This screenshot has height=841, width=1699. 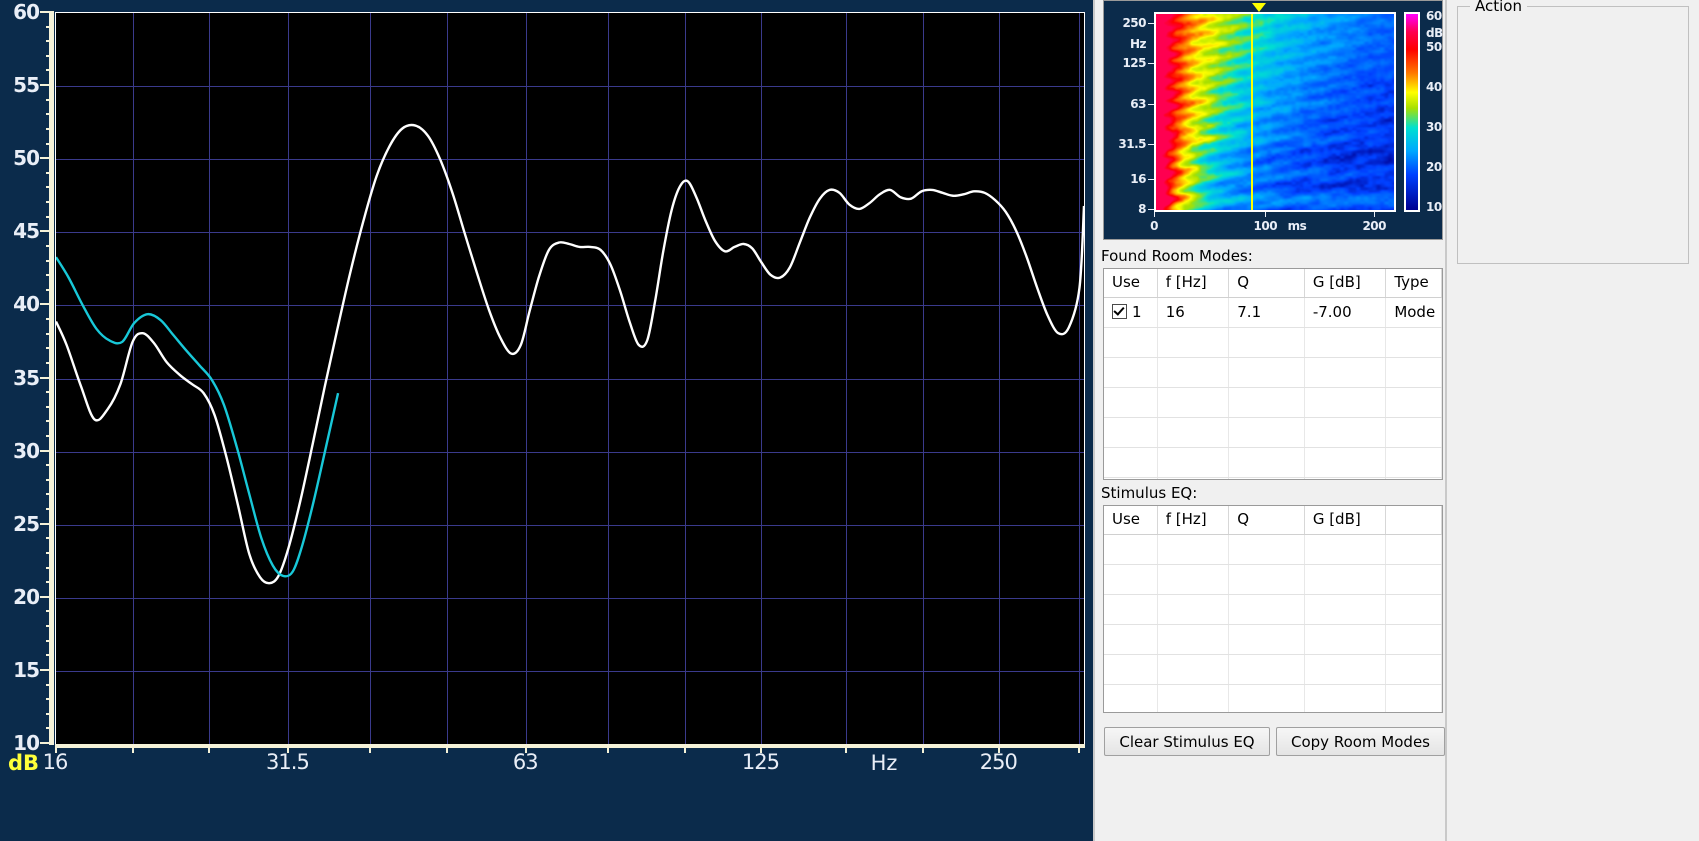 I want to click on x-axis-unit-label: Hz, so click(x=884, y=763).